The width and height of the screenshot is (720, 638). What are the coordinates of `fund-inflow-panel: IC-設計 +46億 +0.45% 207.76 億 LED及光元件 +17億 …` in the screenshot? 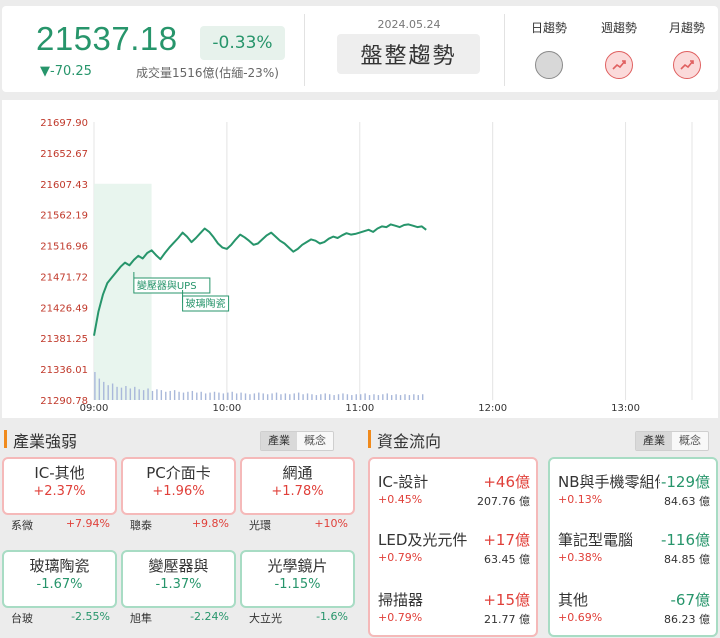 It's located at (453, 547).